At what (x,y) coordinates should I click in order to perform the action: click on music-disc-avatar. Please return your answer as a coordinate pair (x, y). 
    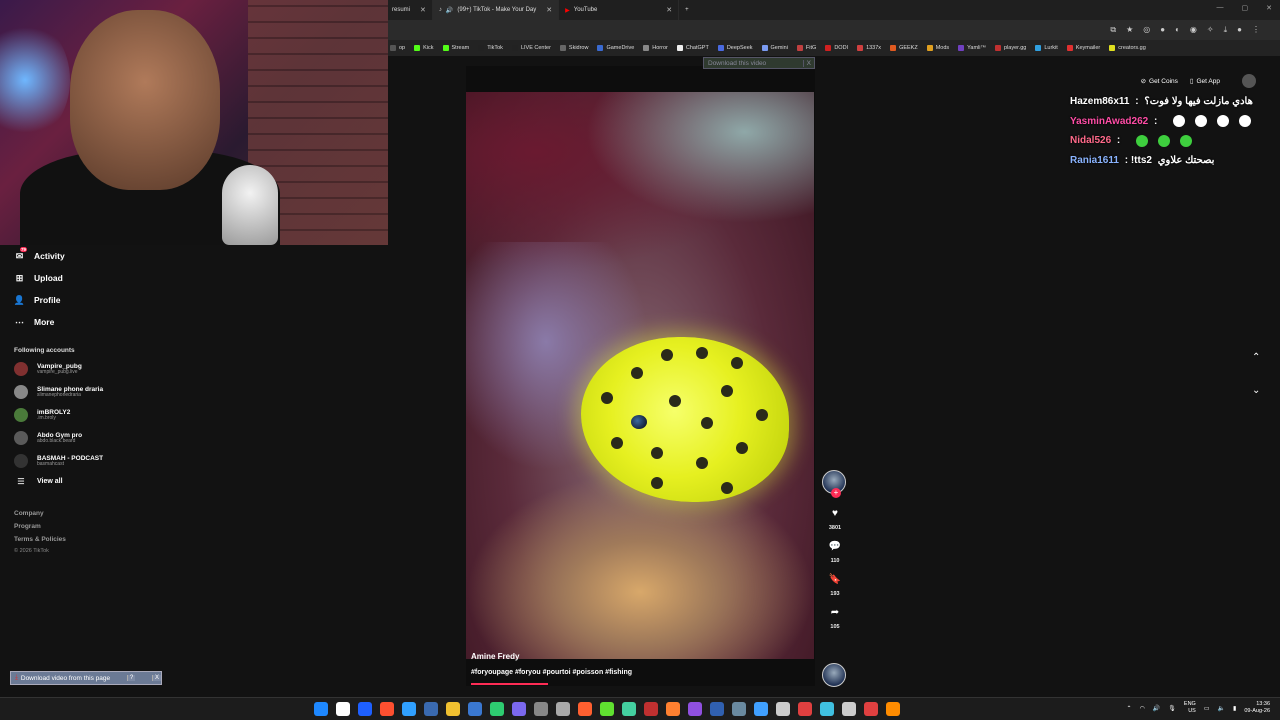
    Looking at the image, I should click on (834, 675).